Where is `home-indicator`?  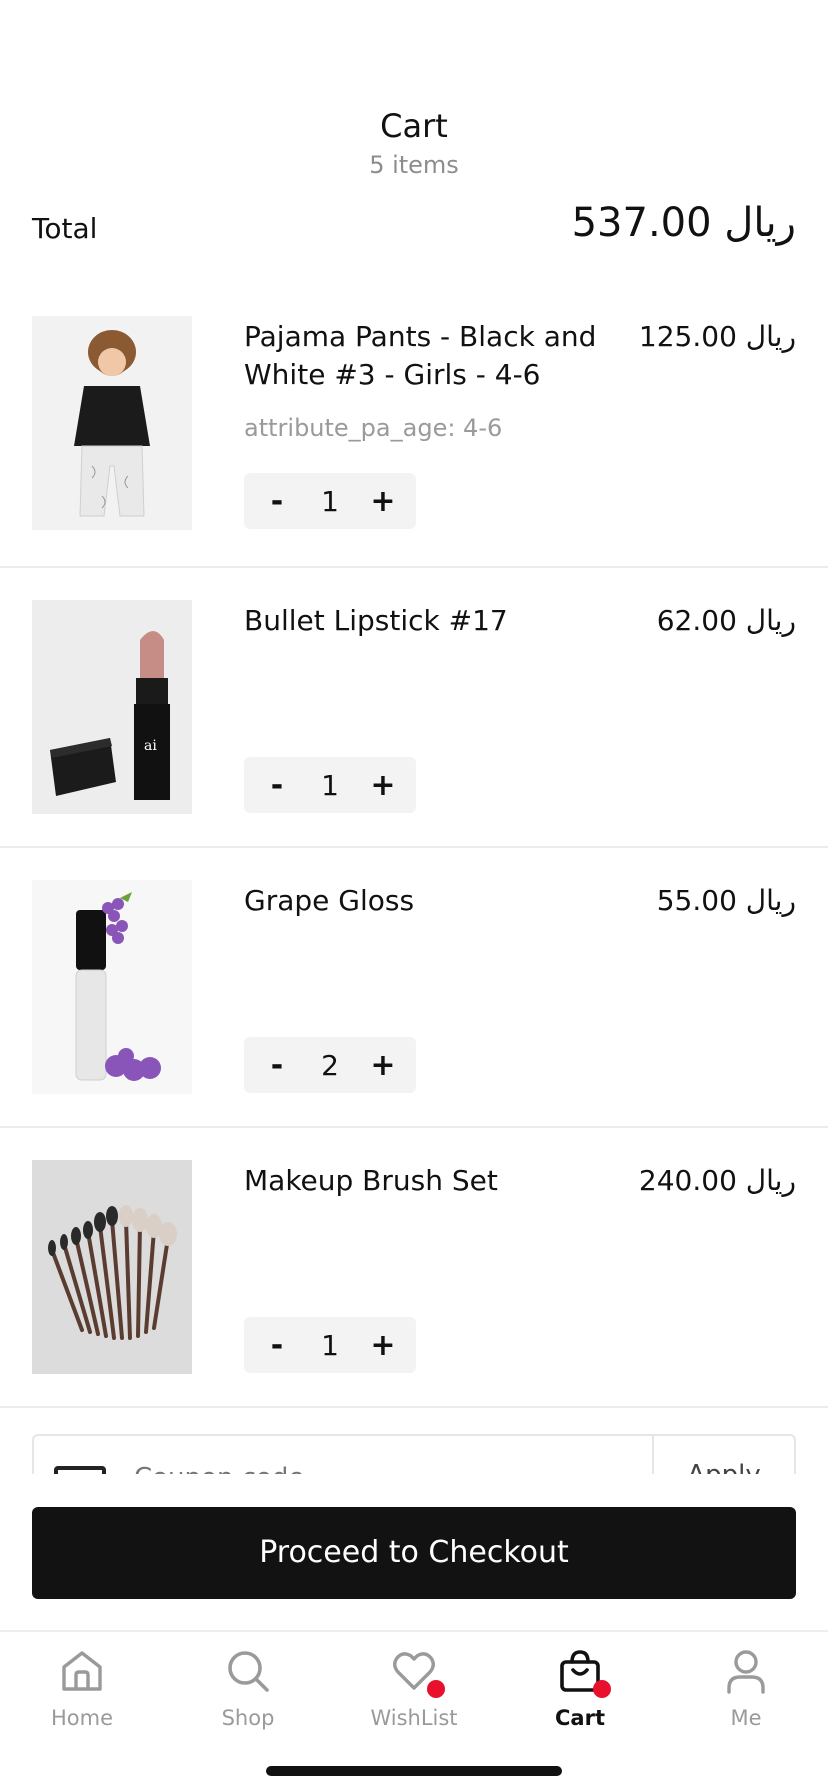
home-indicator is located at coordinates (414, 1771).